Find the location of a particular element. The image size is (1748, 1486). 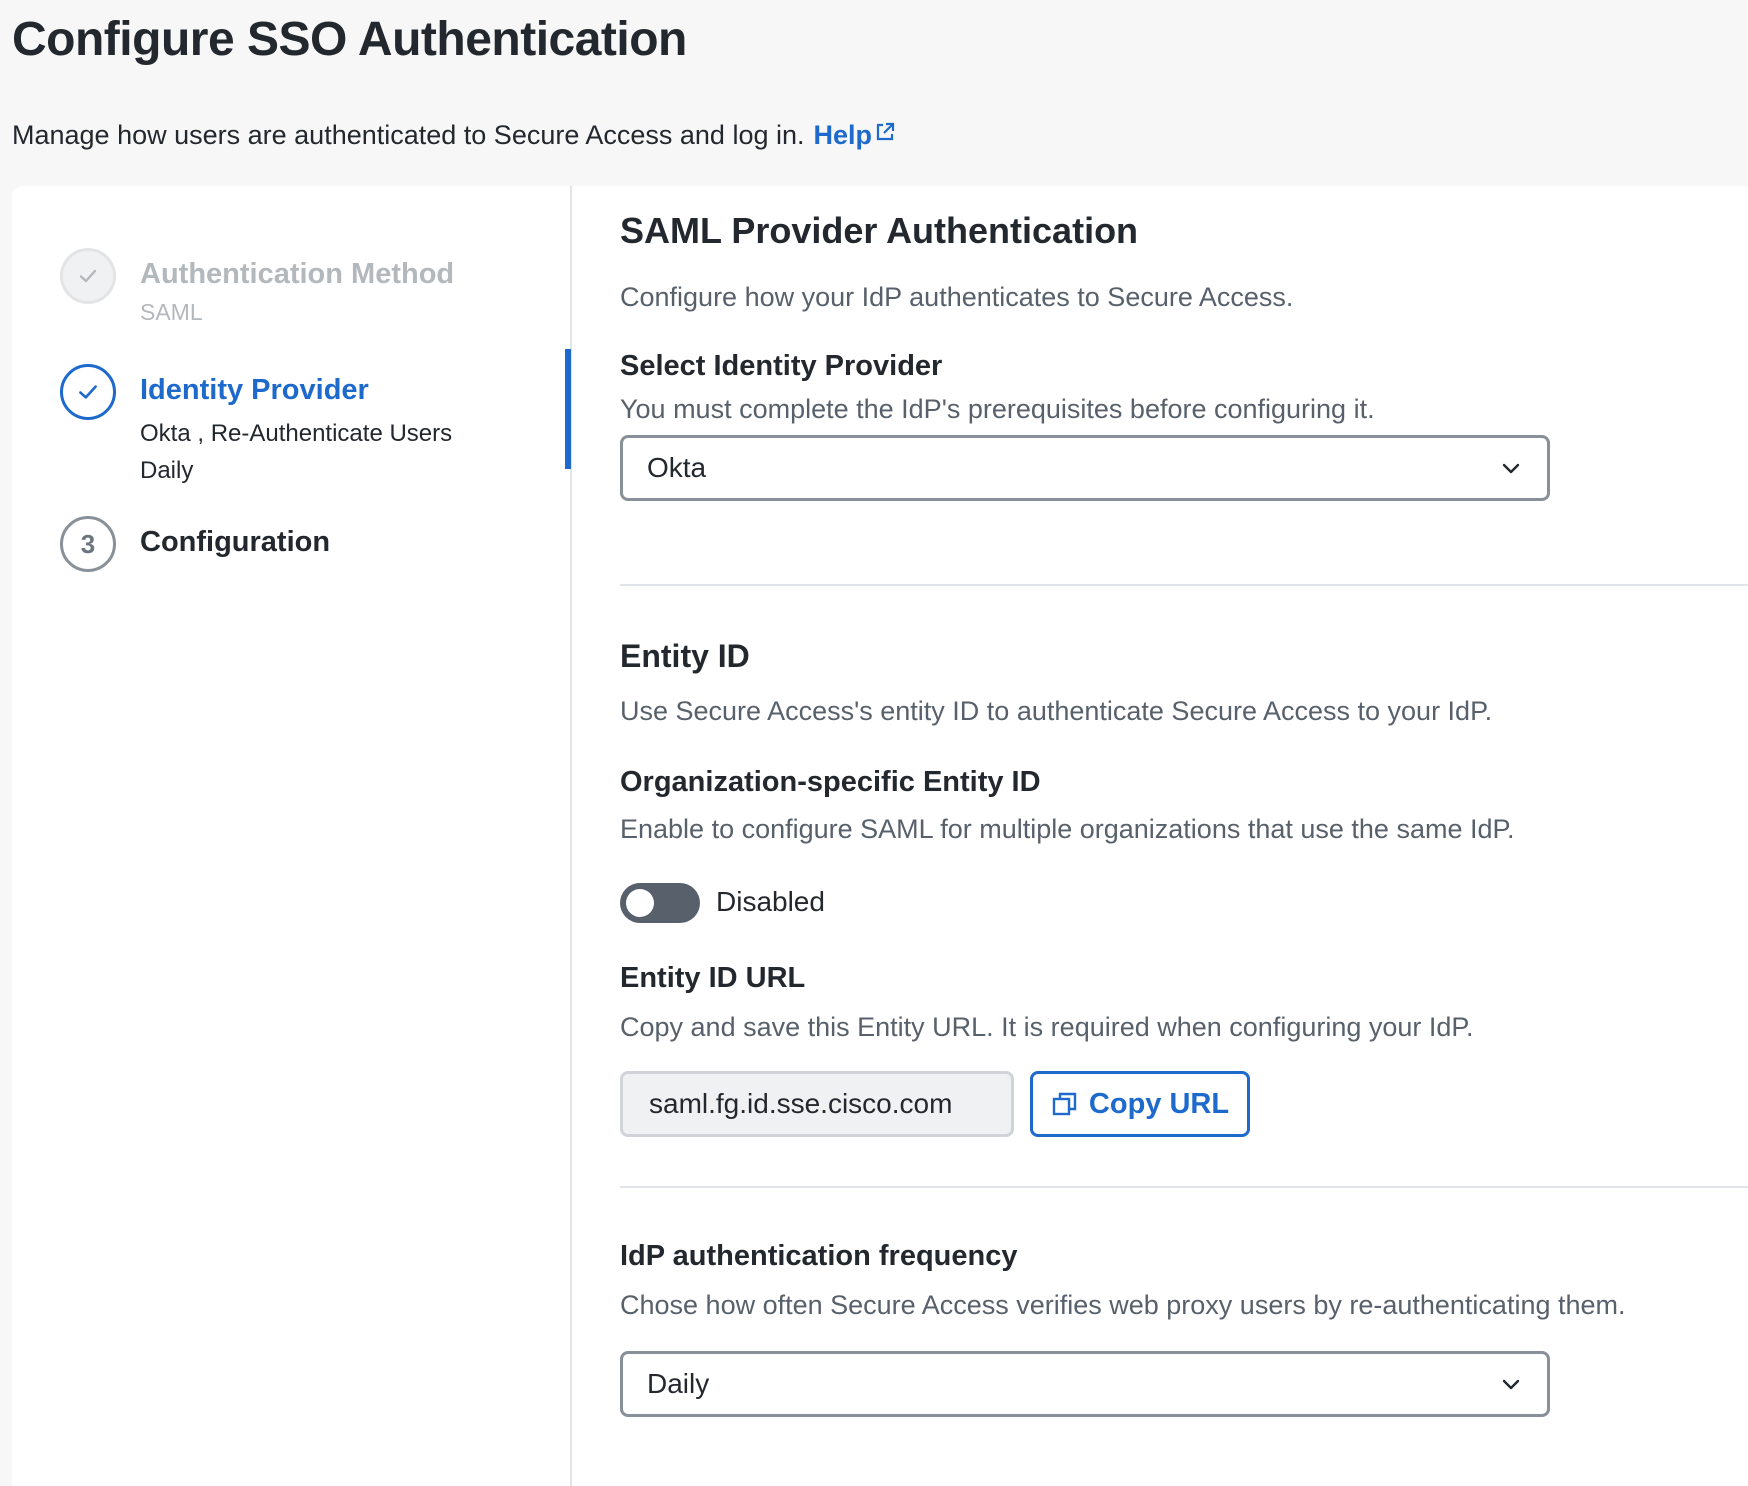

step-number-circle: 3 is located at coordinates (88, 544).